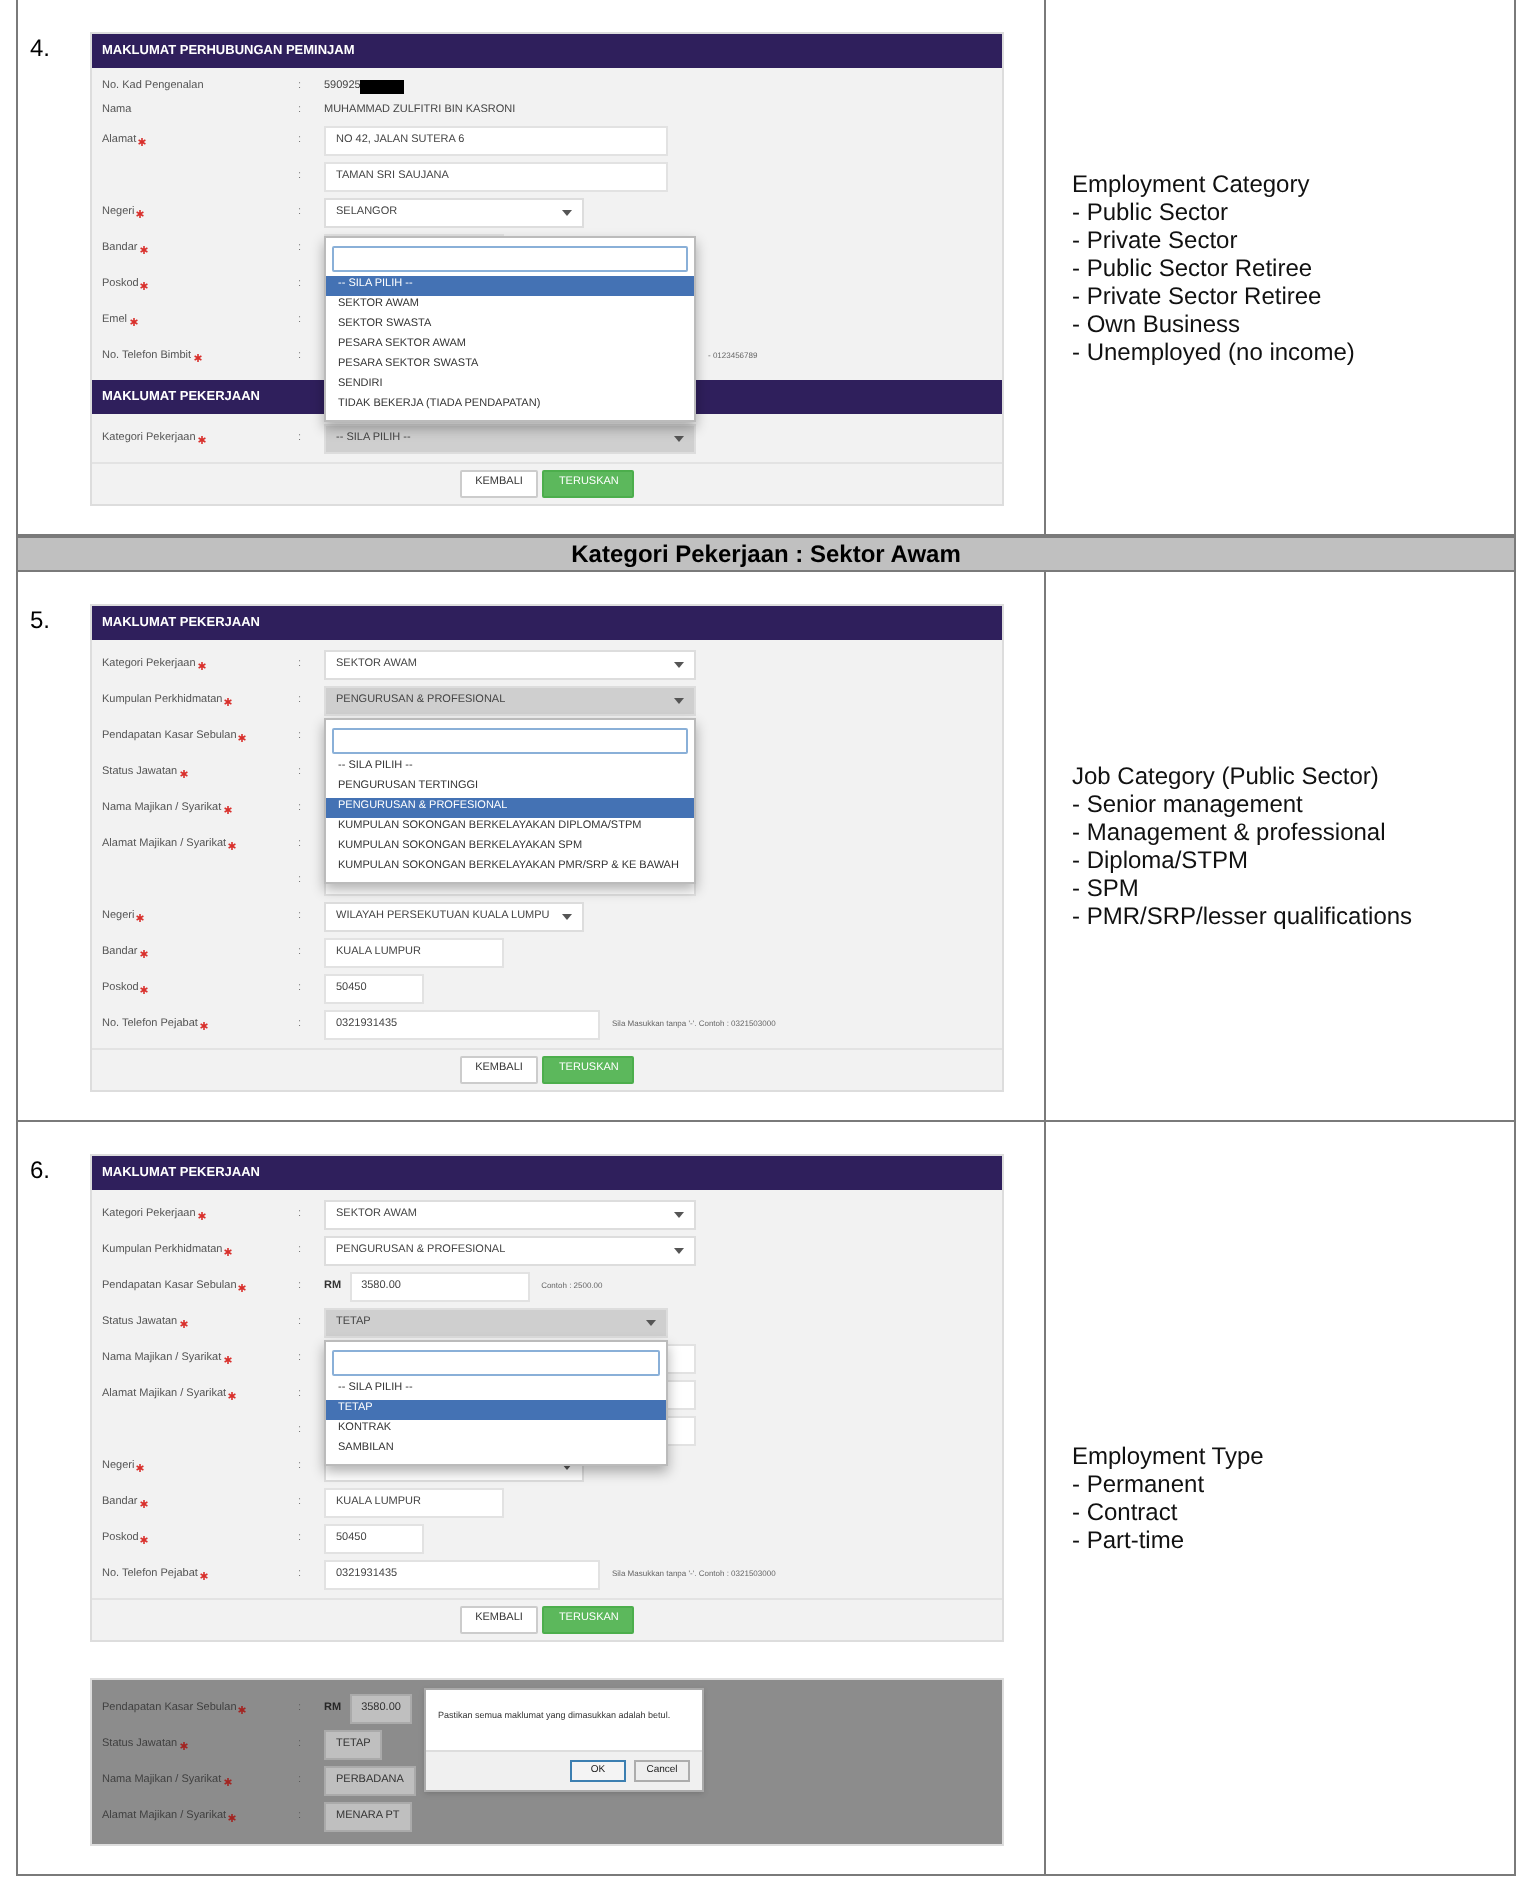 Image resolution: width=1530 pixels, height=1884 pixels. What do you see at coordinates (1156, 239) in the screenshot?
I see `note-item: - Private Sector` at bounding box center [1156, 239].